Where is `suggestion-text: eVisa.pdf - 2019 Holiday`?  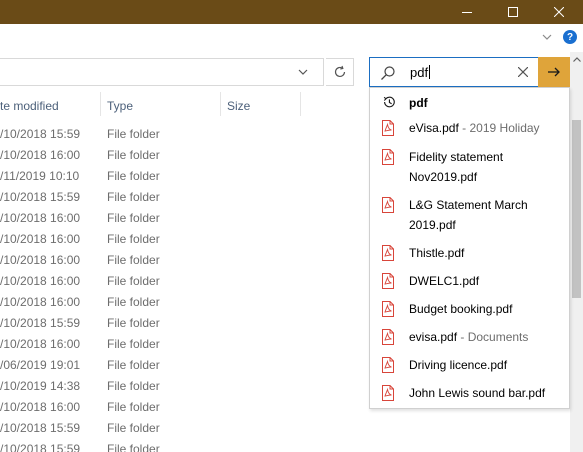
suggestion-text: eVisa.pdf - 2019 Holiday is located at coordinates (486, 128).